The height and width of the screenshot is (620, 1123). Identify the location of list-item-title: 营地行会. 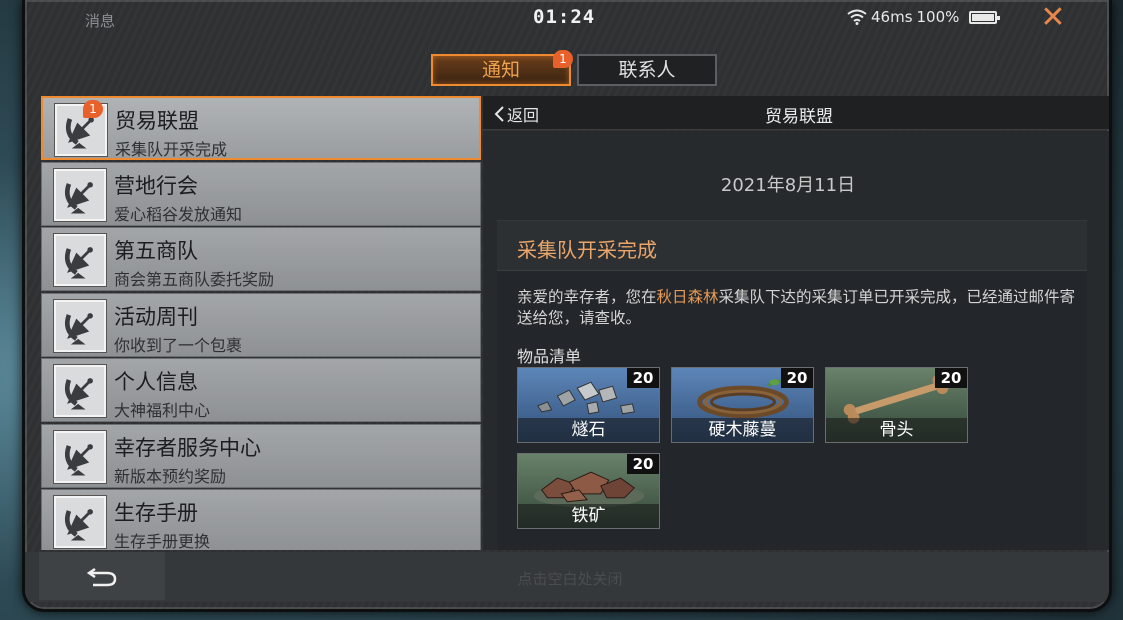
(156, 185).